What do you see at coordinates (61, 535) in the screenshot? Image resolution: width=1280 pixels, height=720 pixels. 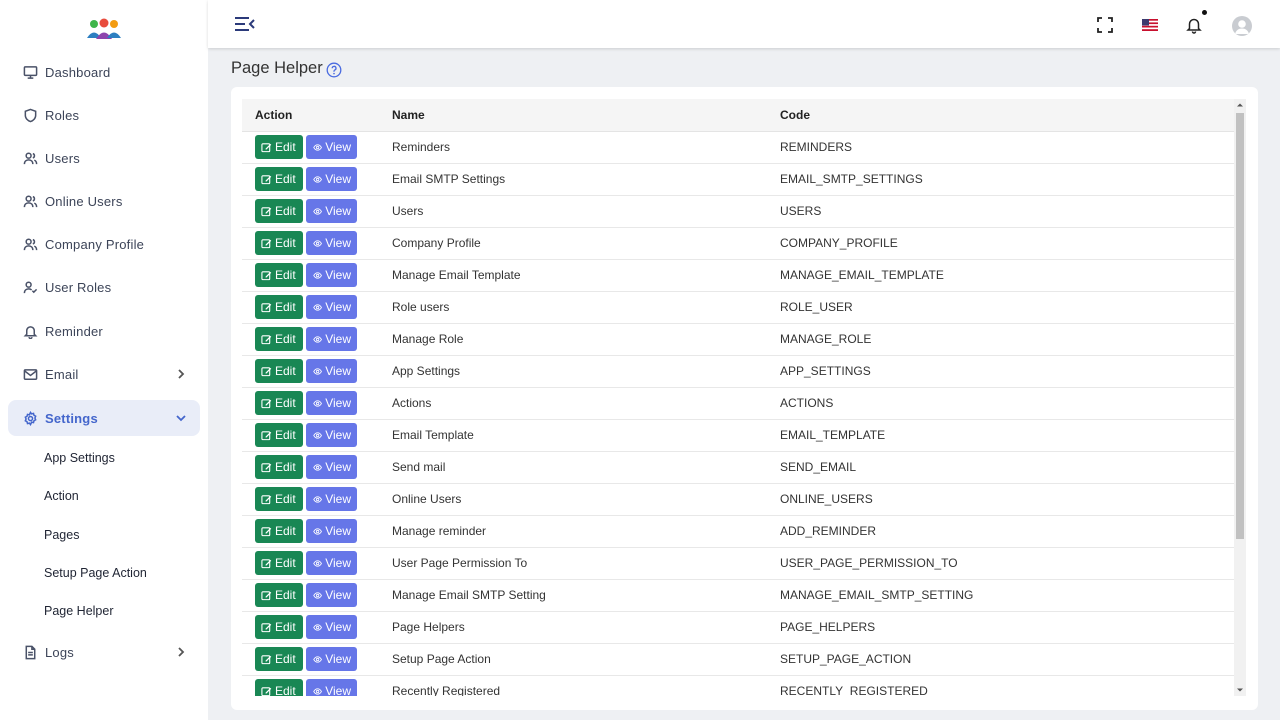 I see `sub-item-pages: Pages` at bounding box center [61, 535].